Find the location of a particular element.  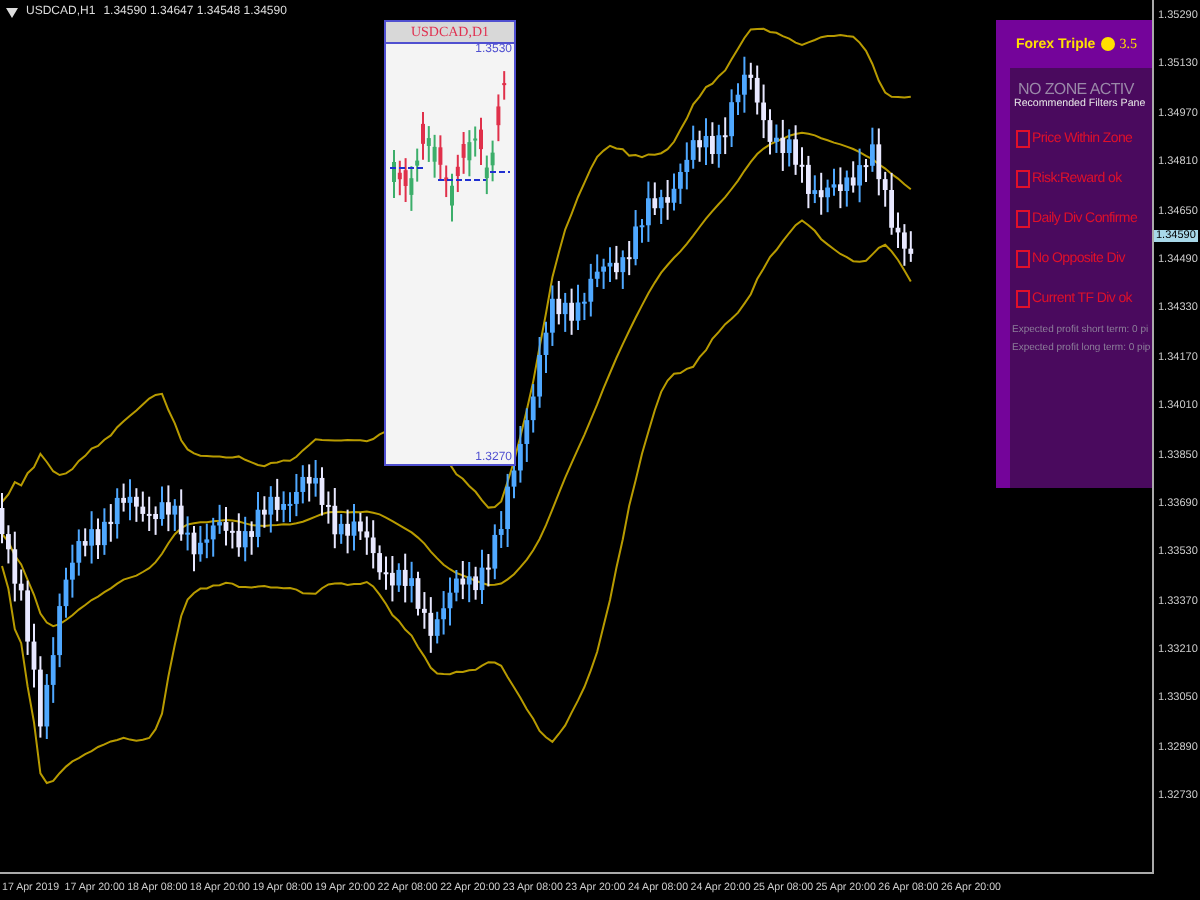

dropdown-triangle-icon is located at coordinates (12, 12).